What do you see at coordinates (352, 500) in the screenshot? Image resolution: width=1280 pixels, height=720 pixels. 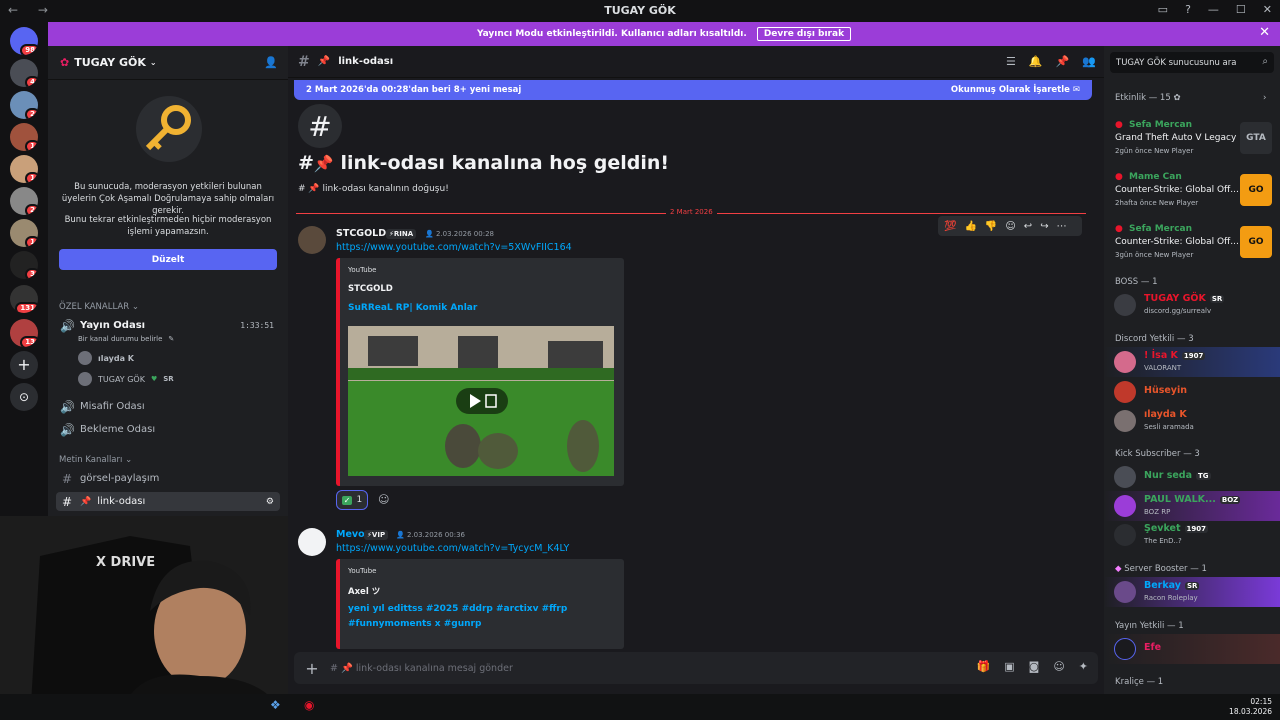 I see `reaction-check: ✓ 1` at bounding box center [352, 500].